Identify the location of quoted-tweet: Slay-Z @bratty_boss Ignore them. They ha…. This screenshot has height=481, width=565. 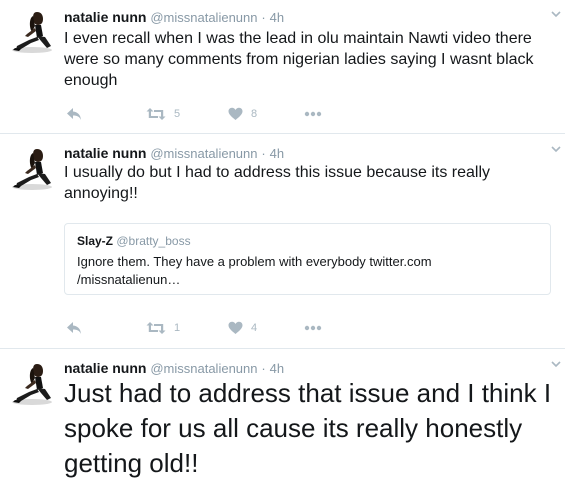
(307, 259).